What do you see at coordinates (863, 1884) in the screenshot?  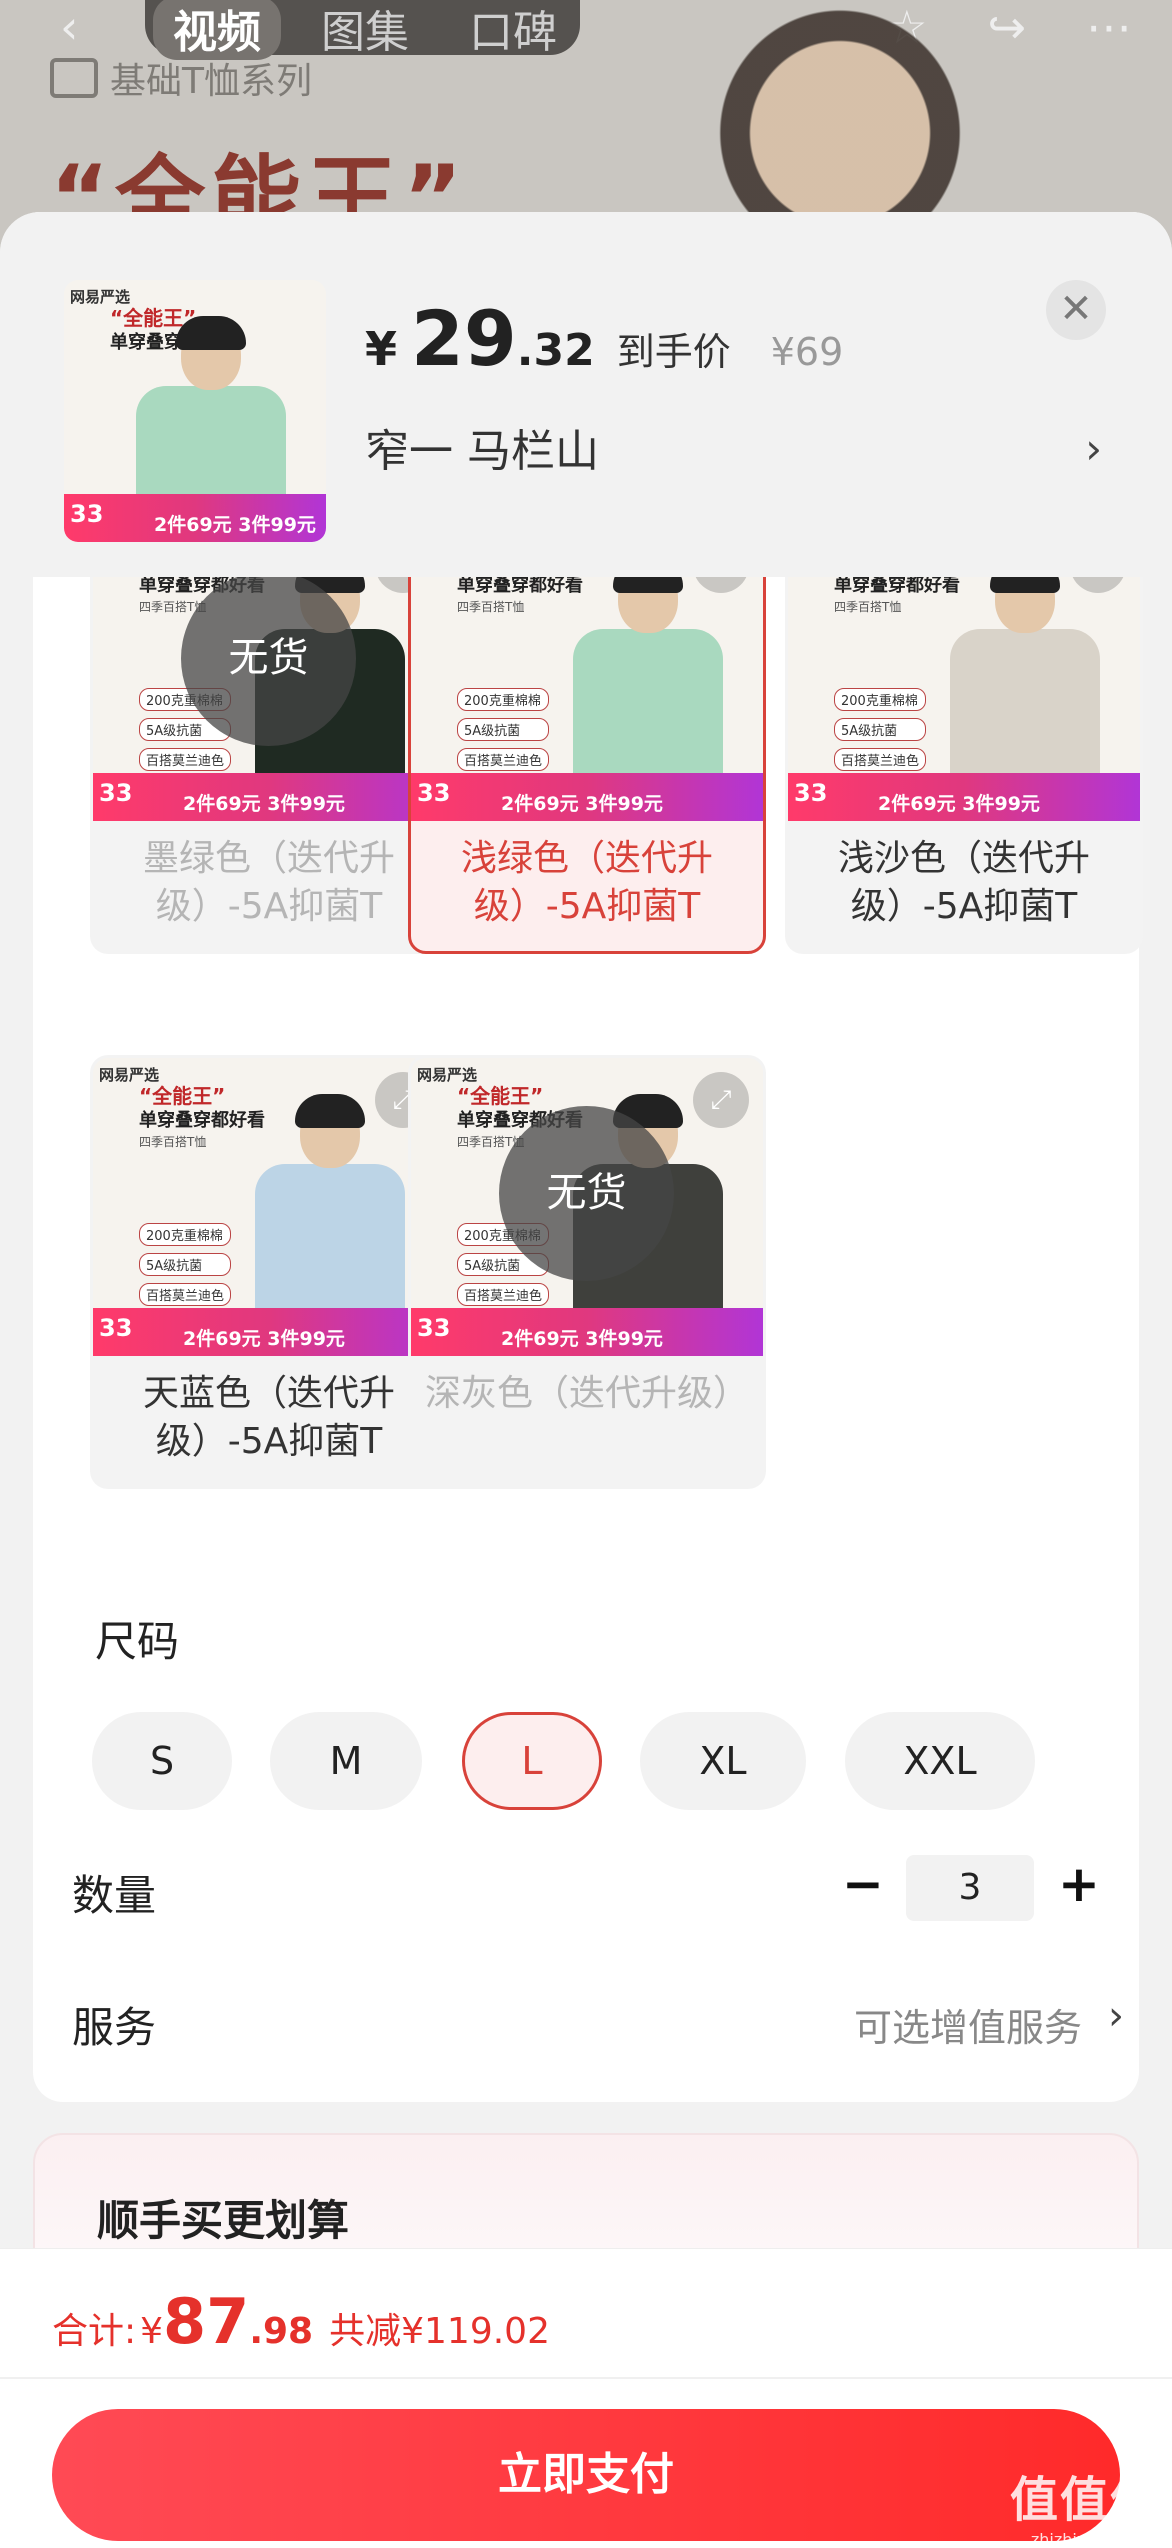 I see `quantity-minus-button: −` at bounding box center [863, 1884].